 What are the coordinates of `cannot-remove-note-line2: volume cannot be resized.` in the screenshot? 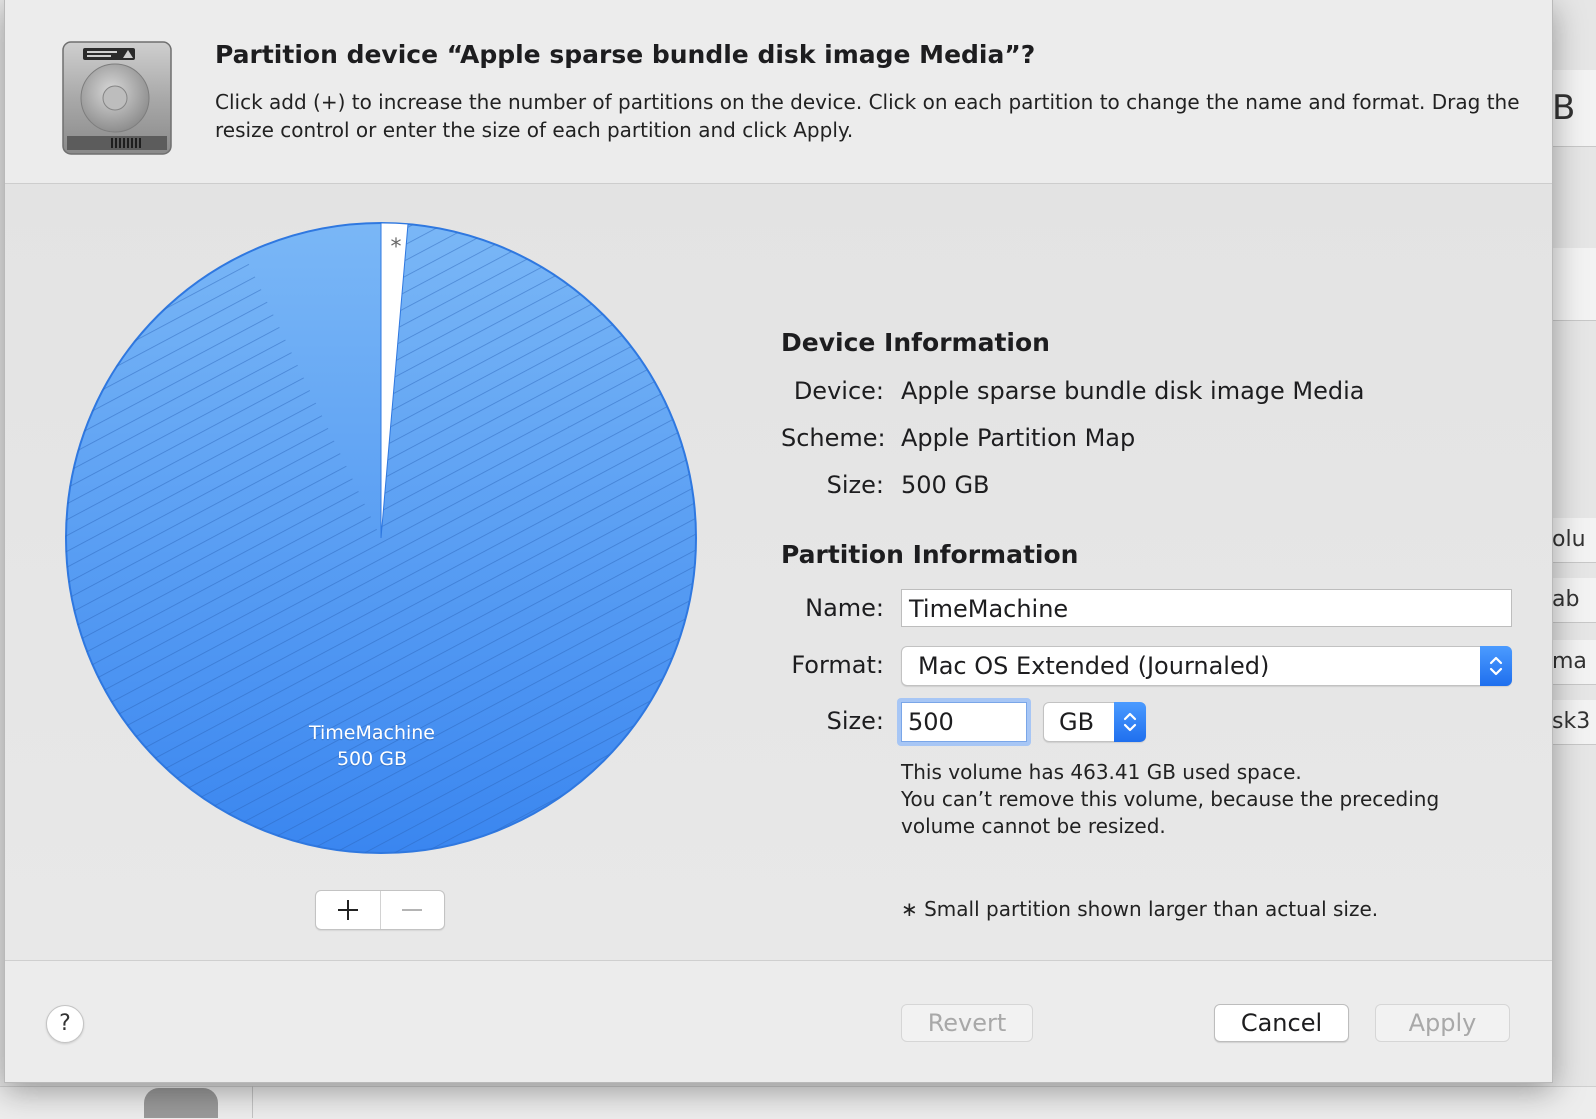 It's located at (1033, 826).